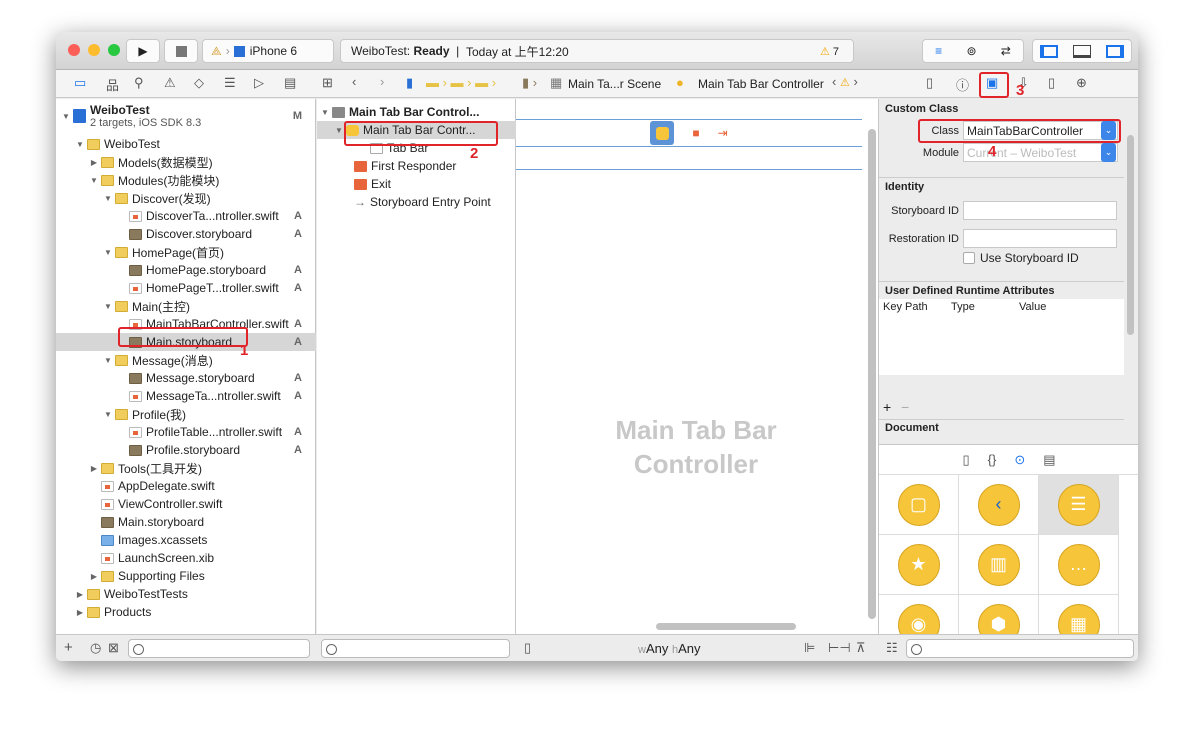 This screenshot has height=741, width=1194. Describe the element at coordinates (829, 51) in the screenshot. I see `warnings-indicator: ⚠ 7` at that location.